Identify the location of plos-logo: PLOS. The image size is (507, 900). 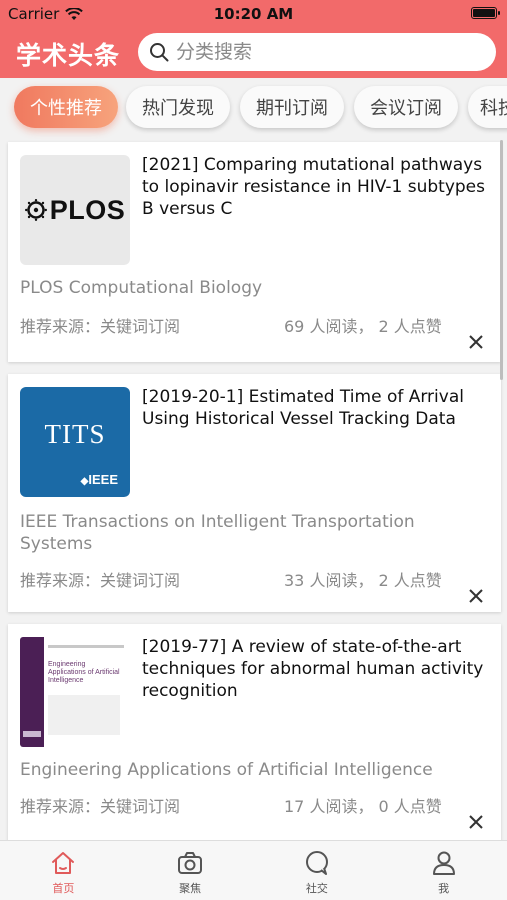
(75, 210).